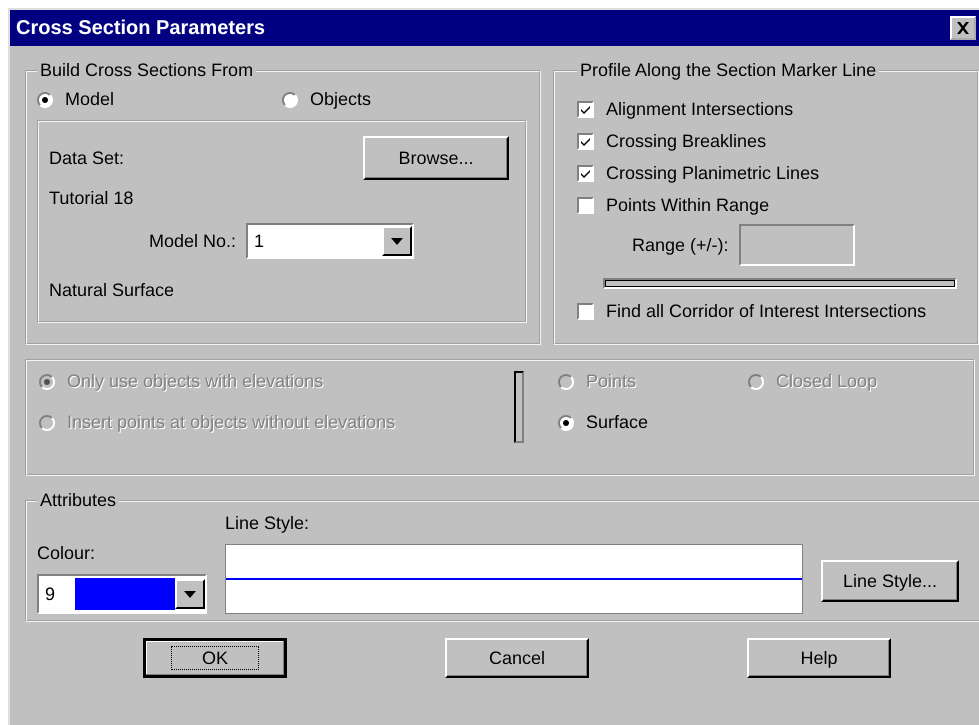 This screenshot has width=979, height=725. I want to click on radio-label: Closed Loop, so click(827, 381).